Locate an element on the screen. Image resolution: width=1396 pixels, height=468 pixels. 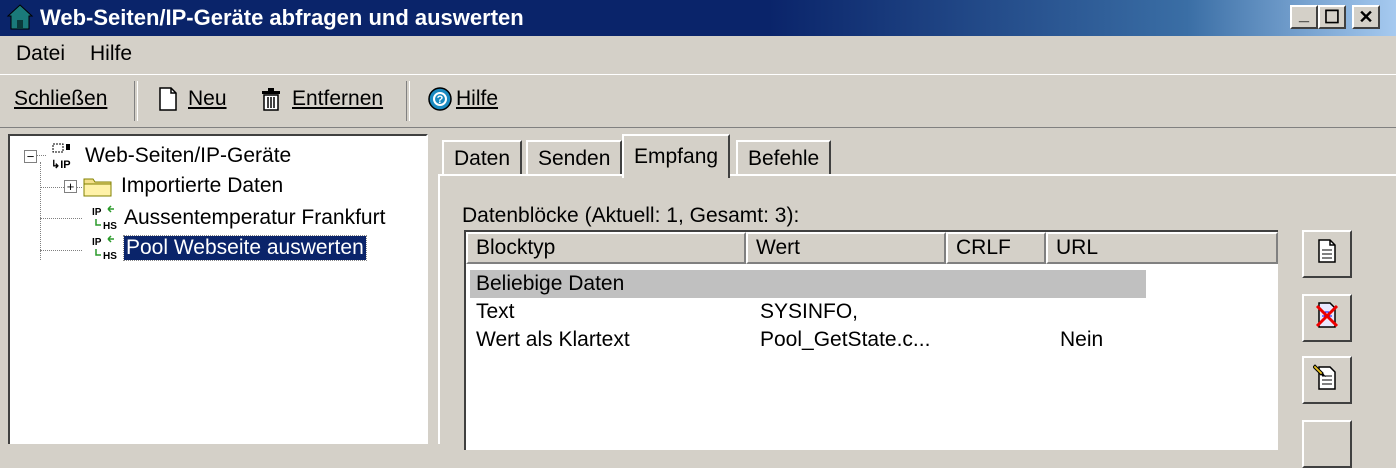
close-button: ✕ is located at coordinates (1366, 17).